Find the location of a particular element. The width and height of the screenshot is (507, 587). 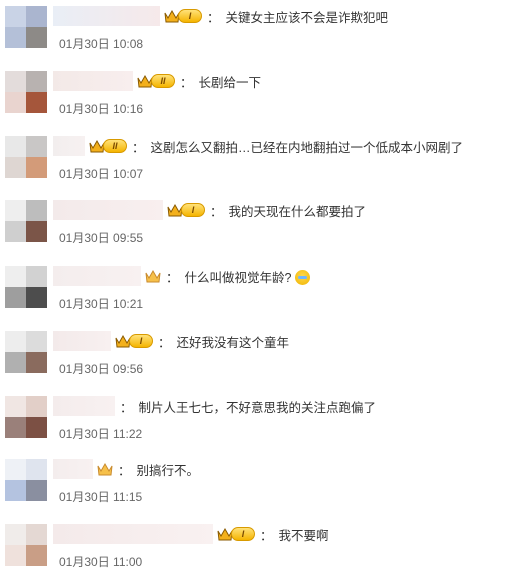

comment-line: ： 别搞行不。 is located at coordinates (126, 469).